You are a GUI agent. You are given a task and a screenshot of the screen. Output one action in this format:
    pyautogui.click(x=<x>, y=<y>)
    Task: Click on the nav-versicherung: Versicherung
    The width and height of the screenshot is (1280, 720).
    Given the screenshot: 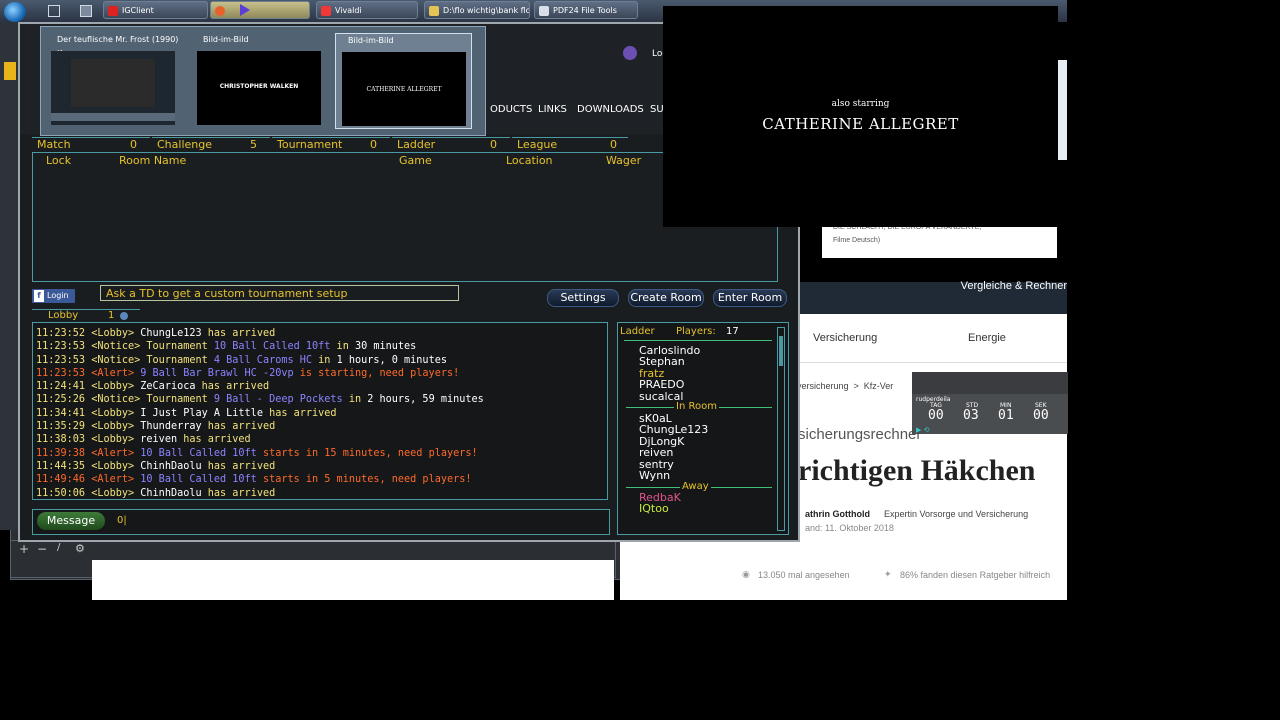 What is the action you would take?
    pyautogui.click(x=845, y=338)
    